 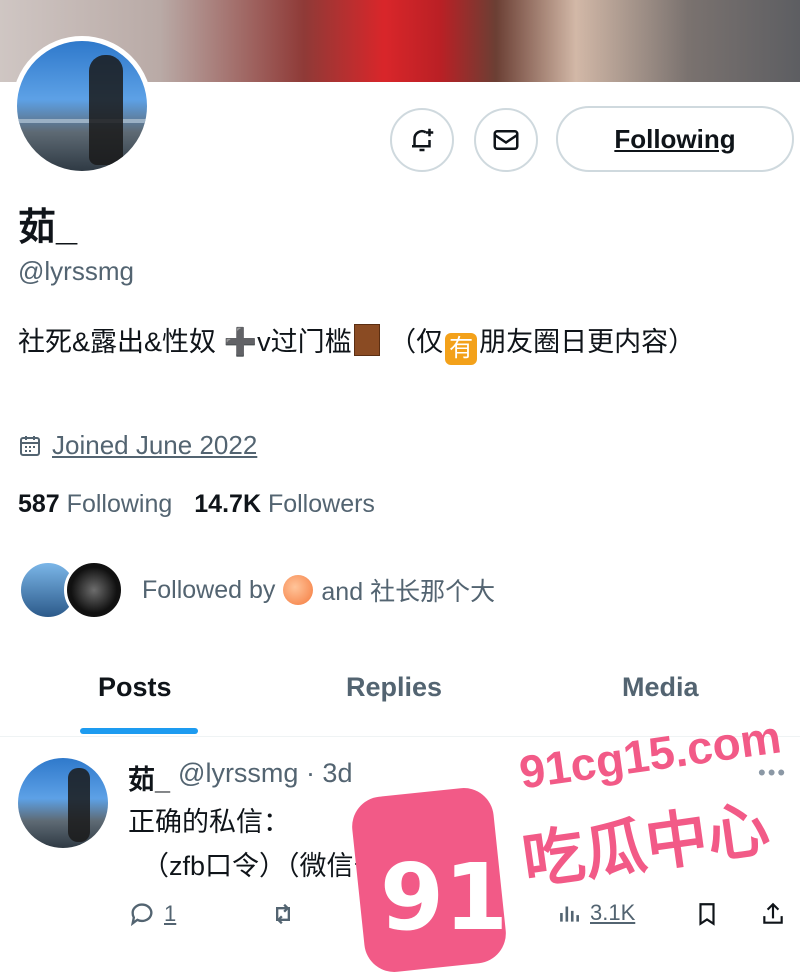 I want to click on mail-icon, so click(x=506, y=140).